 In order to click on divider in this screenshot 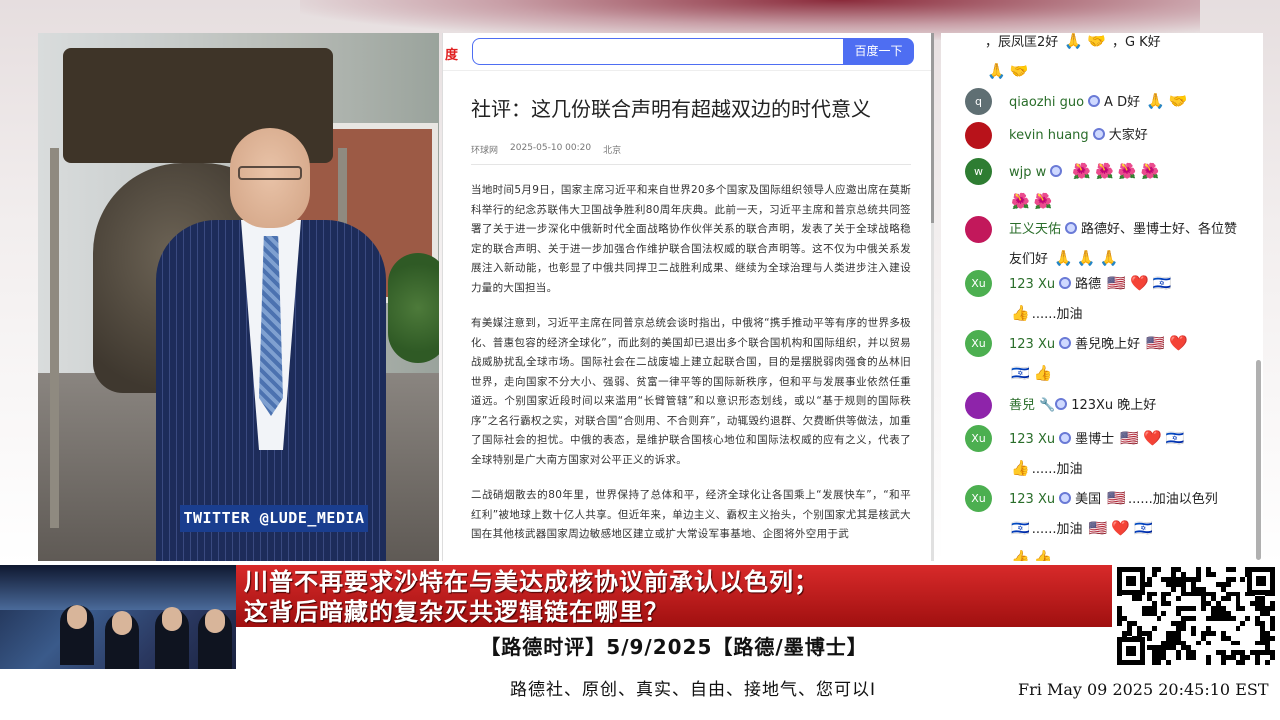, I will do `click(691, 164)`.